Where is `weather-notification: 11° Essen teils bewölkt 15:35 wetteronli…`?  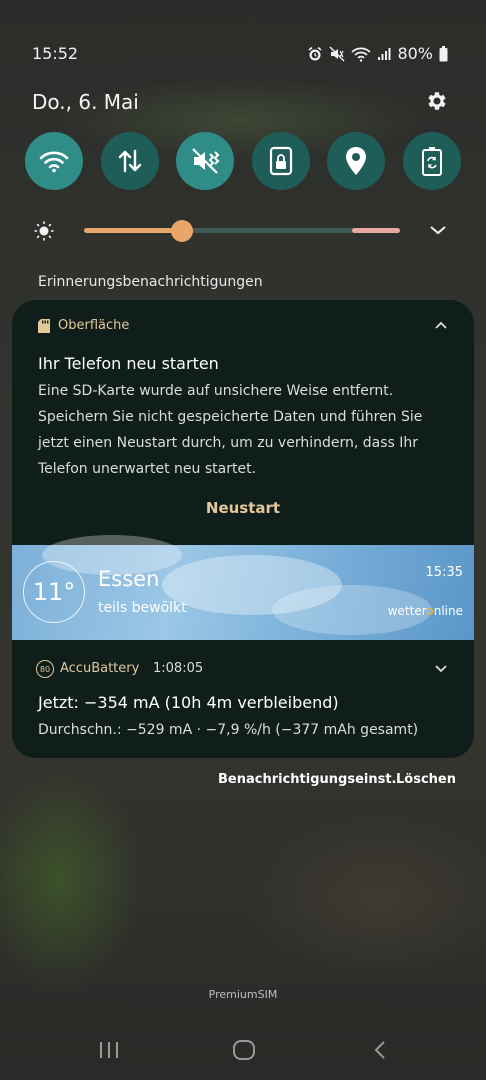 weather-notification: 11° Essen teils bewölkt 15:35 wetteronli… is located at coordinates (243, 587).